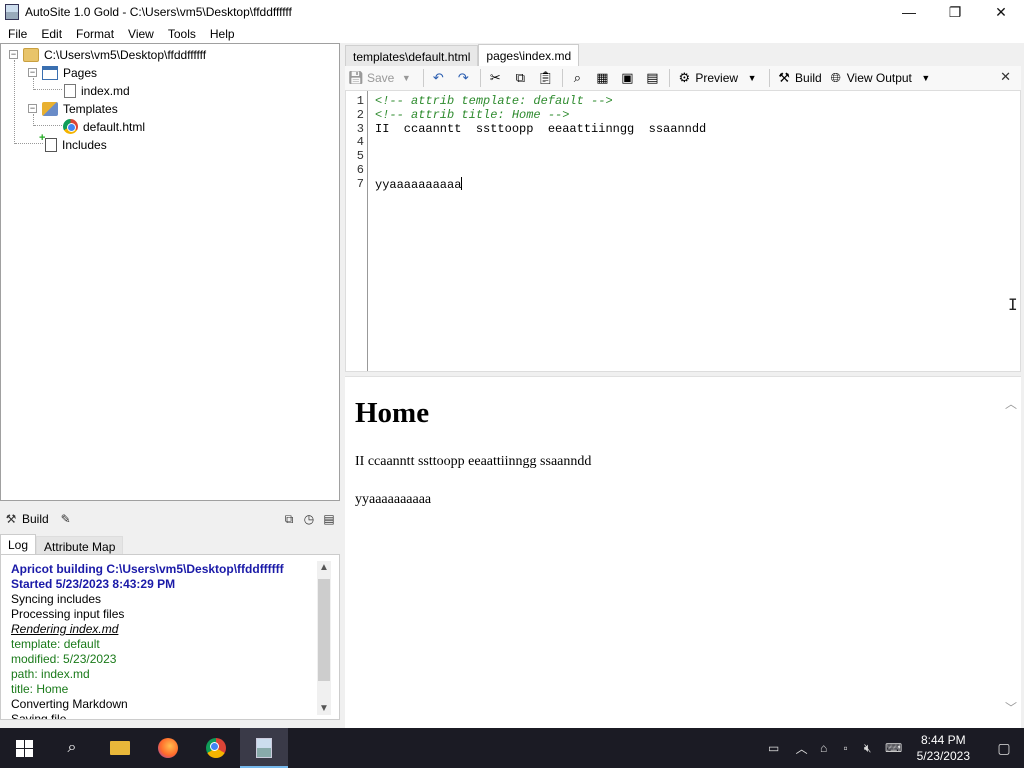 The height and width of the screenshot is (768, 1024). I want to click on log-line: Processing input files, so click(68, 614).